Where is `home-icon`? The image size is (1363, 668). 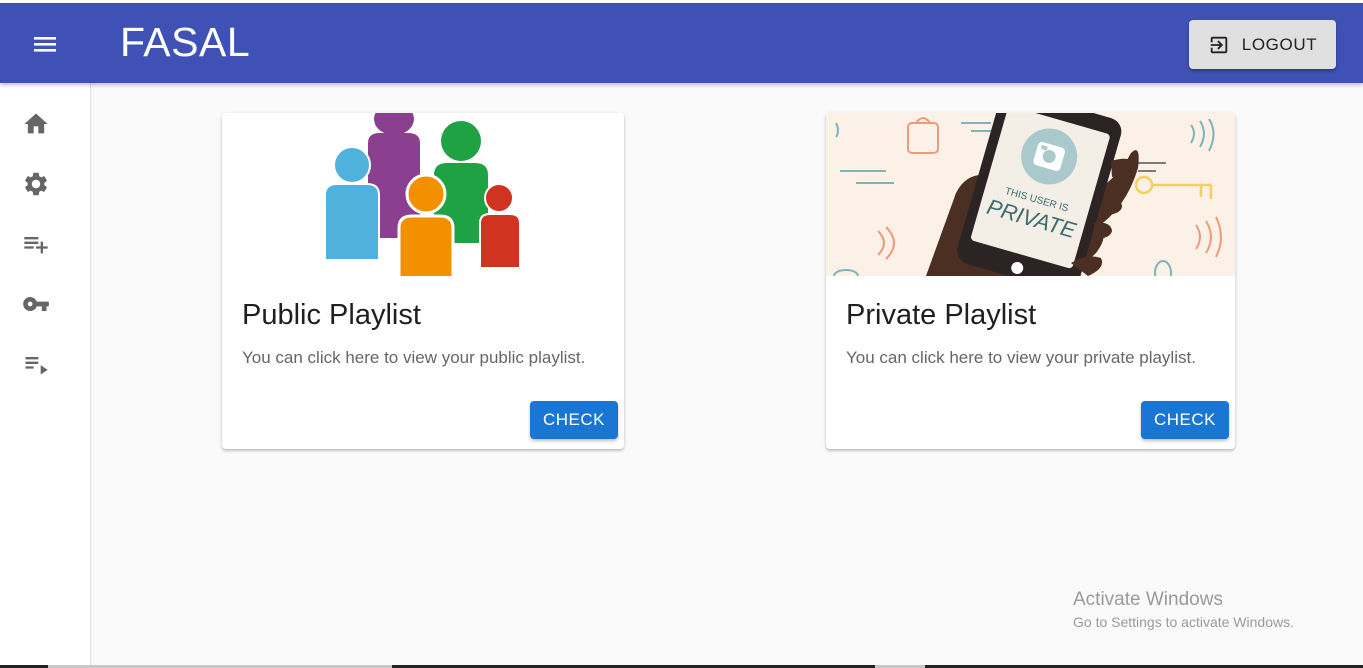 home-icon is located at coordinates (36, 123).